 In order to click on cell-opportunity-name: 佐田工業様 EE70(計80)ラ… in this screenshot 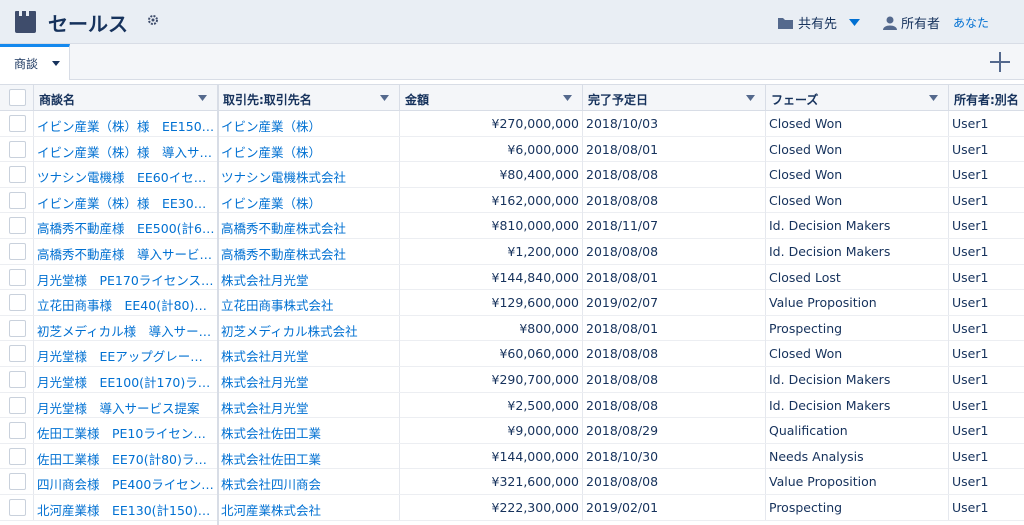, I will do `click(126, 456)`.